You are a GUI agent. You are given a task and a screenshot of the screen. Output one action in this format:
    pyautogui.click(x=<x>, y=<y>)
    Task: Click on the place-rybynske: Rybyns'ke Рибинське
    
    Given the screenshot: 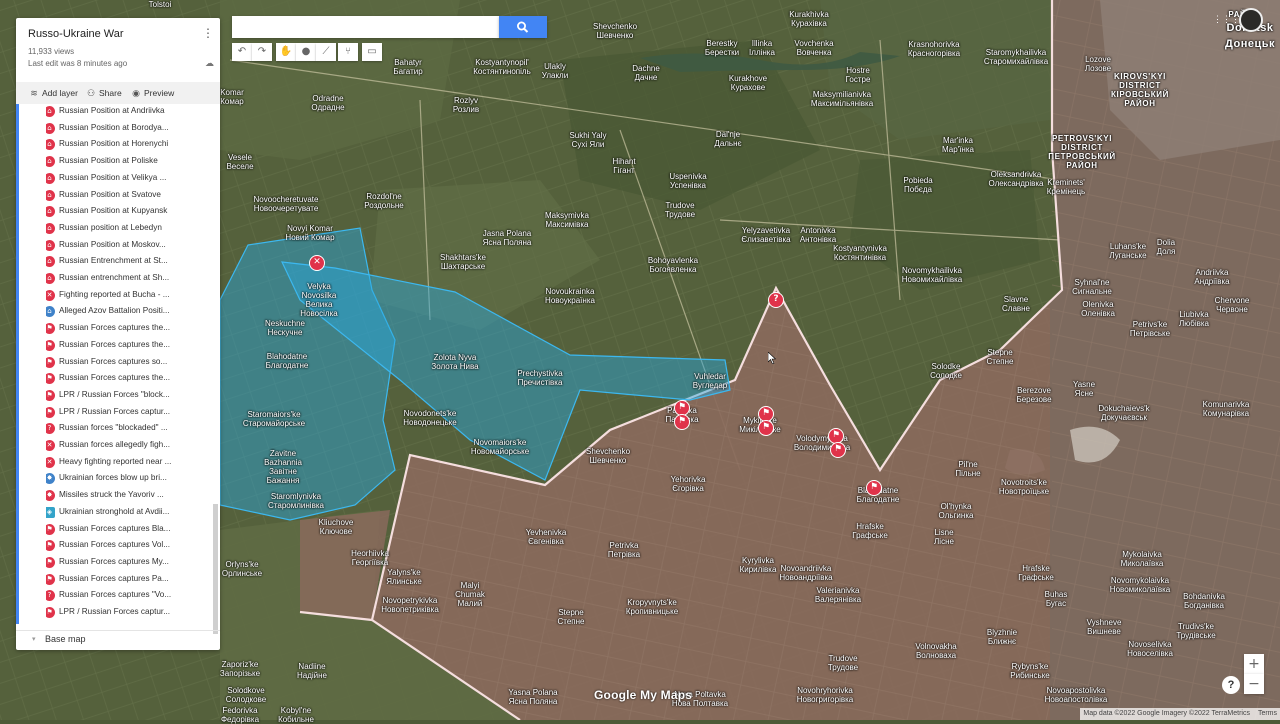 What is the action you would take?
    pyautogui.click(x=1030, y=671)
    